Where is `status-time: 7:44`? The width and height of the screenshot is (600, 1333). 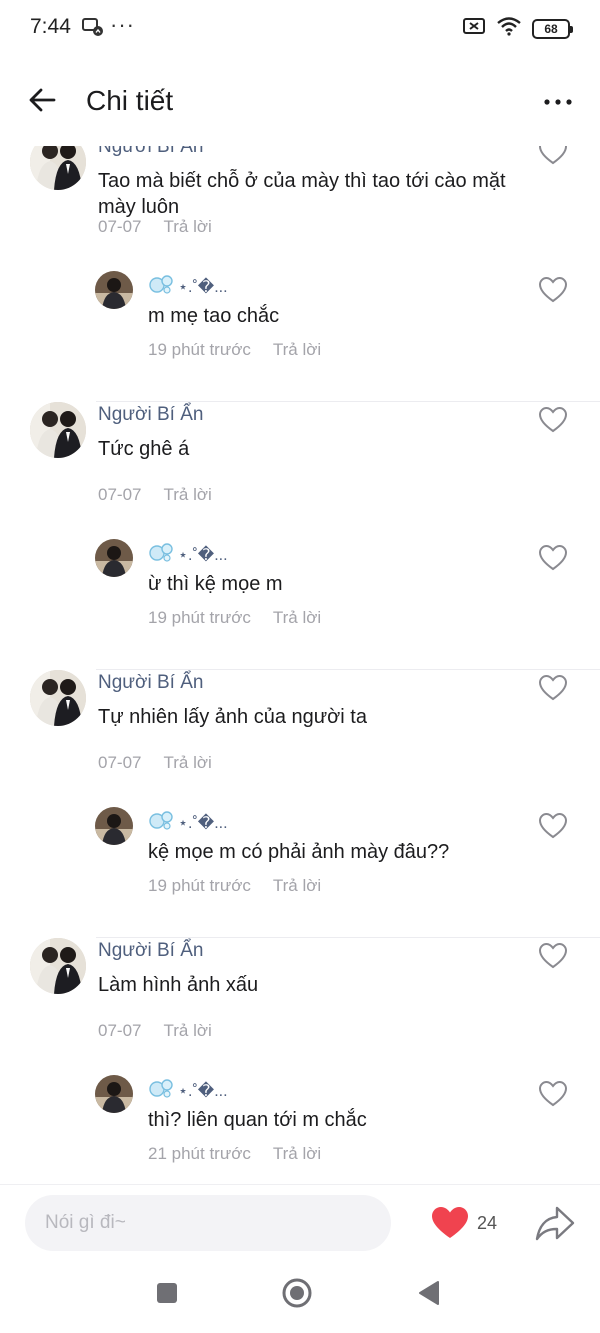
status-time: 7:44 is located at coordinates (50, 26).